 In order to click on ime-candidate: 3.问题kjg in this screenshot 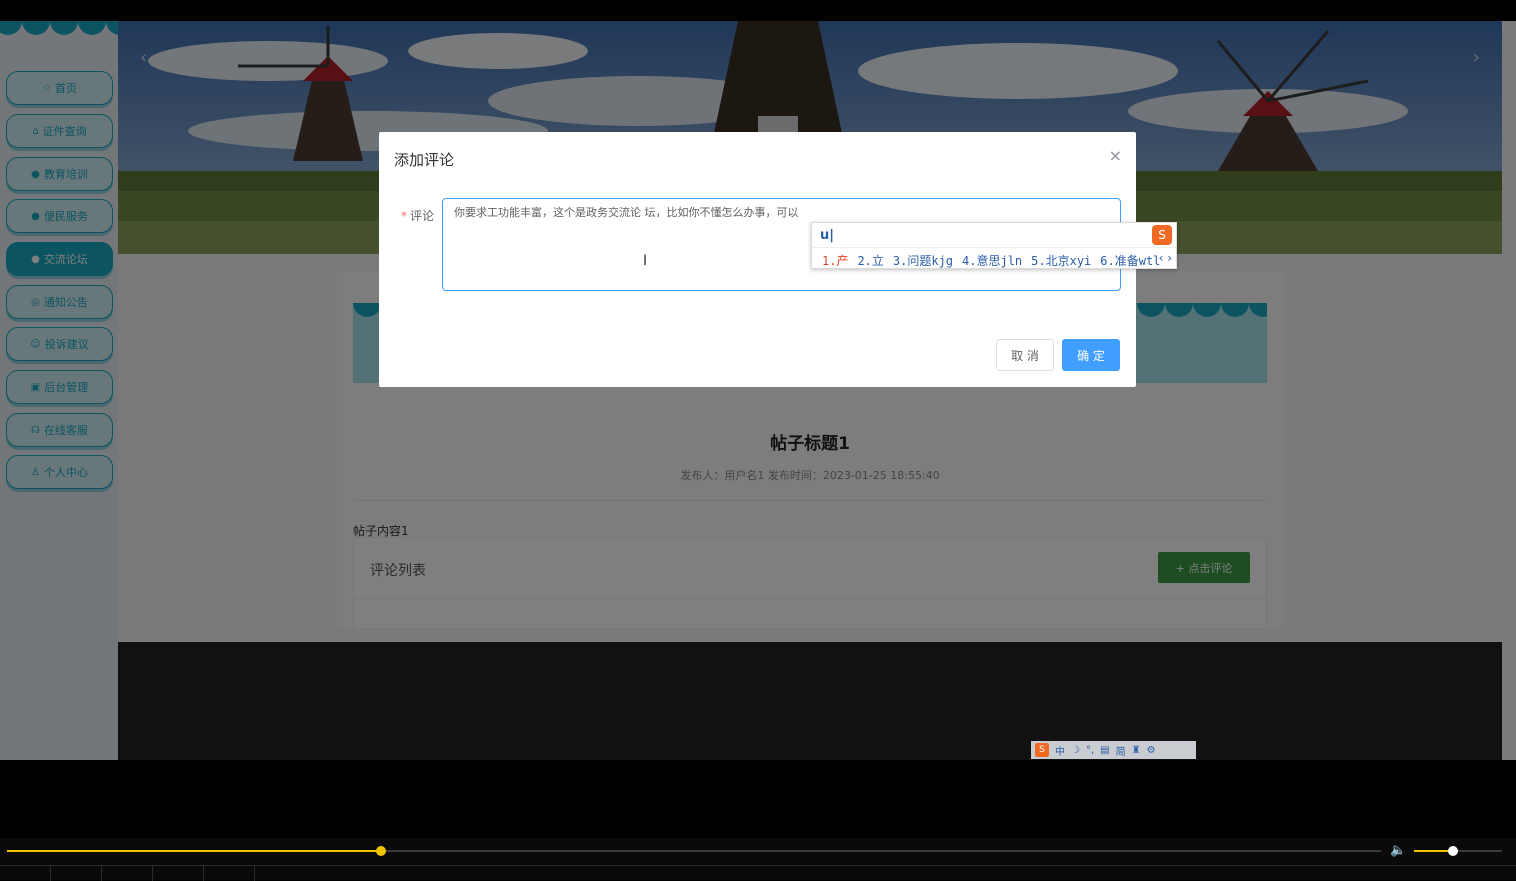, I will do `click(923, 261)`.